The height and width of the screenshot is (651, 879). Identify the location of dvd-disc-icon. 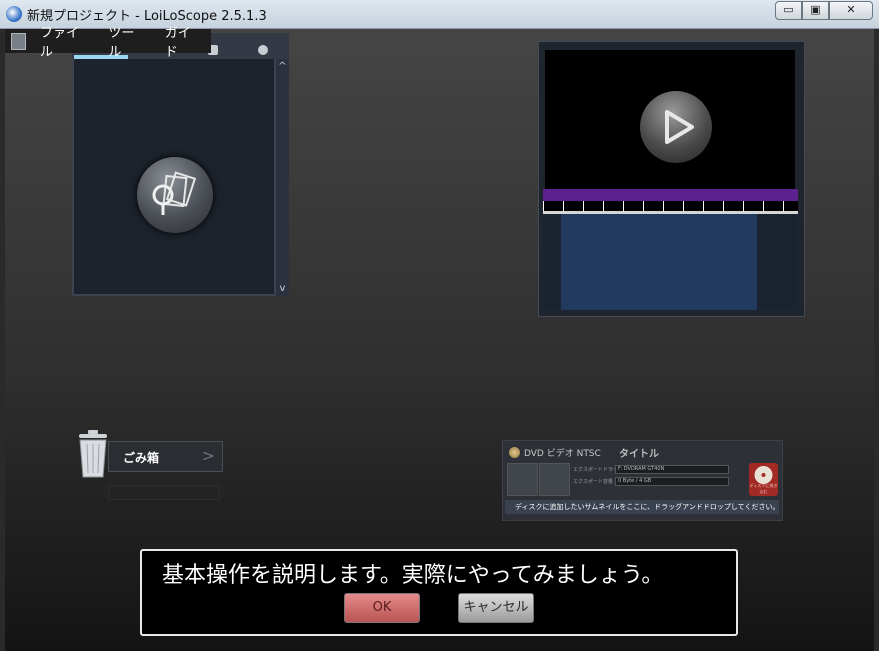
(514, 452).